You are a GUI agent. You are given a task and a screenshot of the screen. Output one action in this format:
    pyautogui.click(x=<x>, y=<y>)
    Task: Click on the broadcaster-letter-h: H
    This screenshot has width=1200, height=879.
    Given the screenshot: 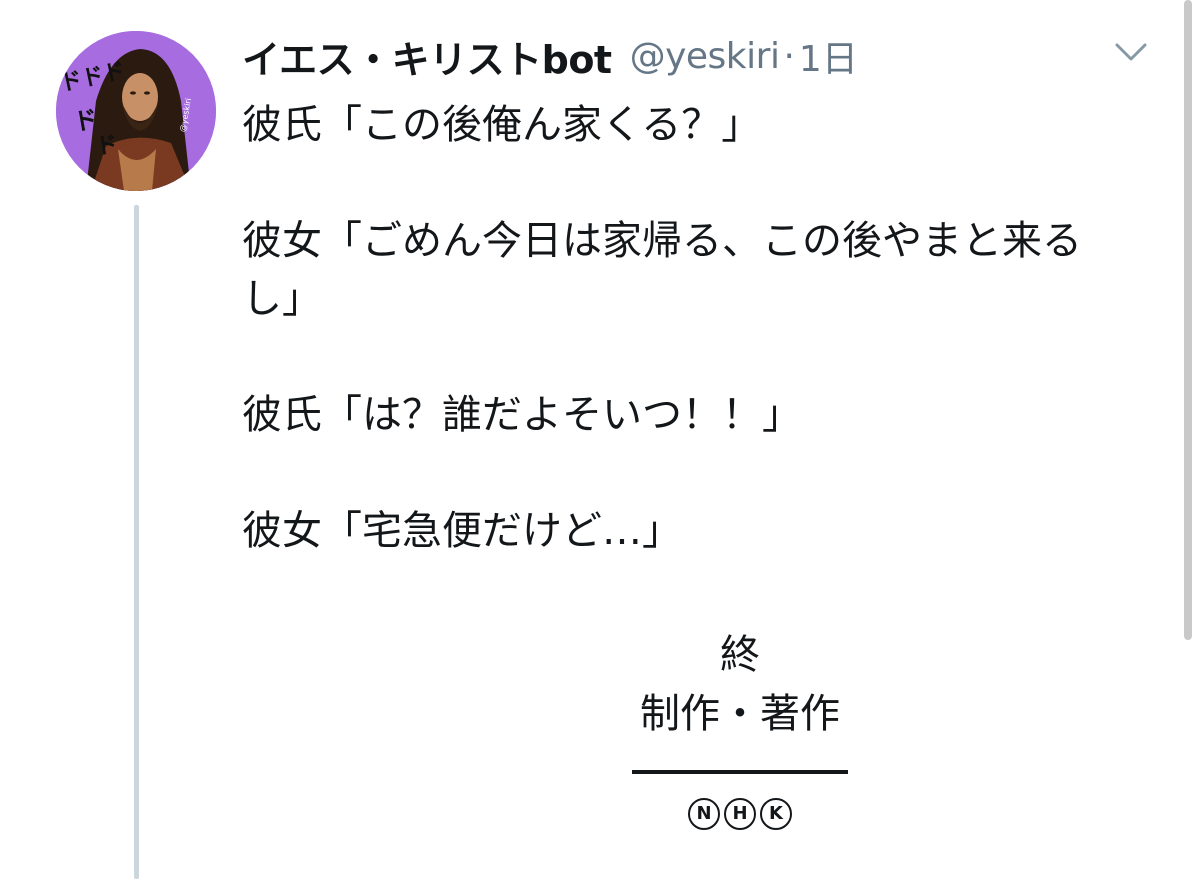 What is the action you would take?
    pyautogui.click(x=740, y=814)
    